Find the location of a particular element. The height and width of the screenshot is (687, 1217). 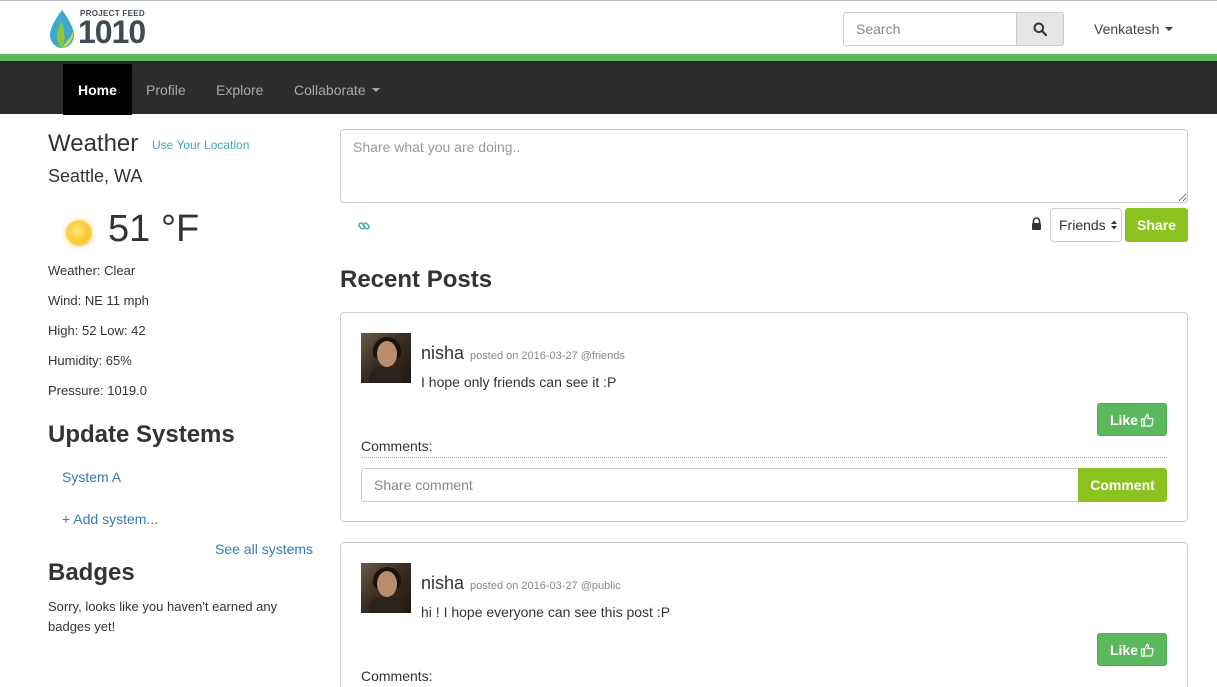

weather-heading: Weather is located at coordinates (93, 143).